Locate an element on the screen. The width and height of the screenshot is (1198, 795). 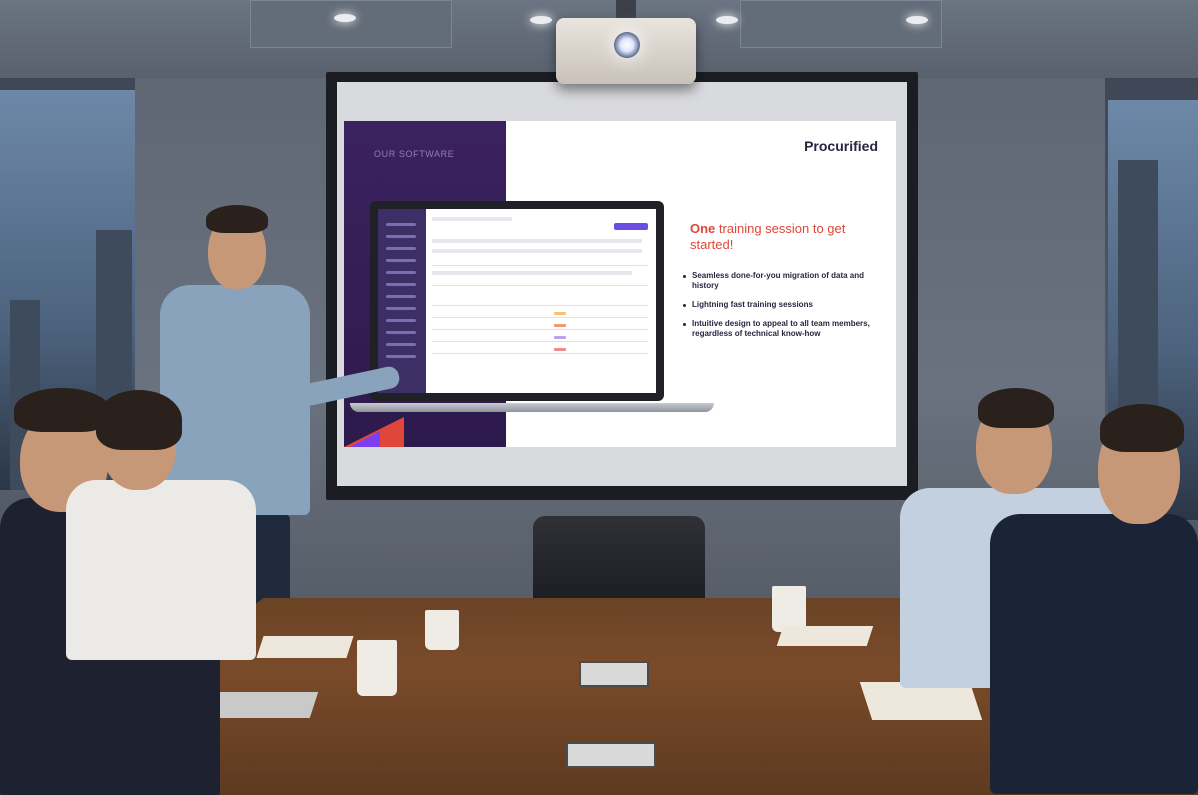
app-primary-button is located at coordinates (631, 226).